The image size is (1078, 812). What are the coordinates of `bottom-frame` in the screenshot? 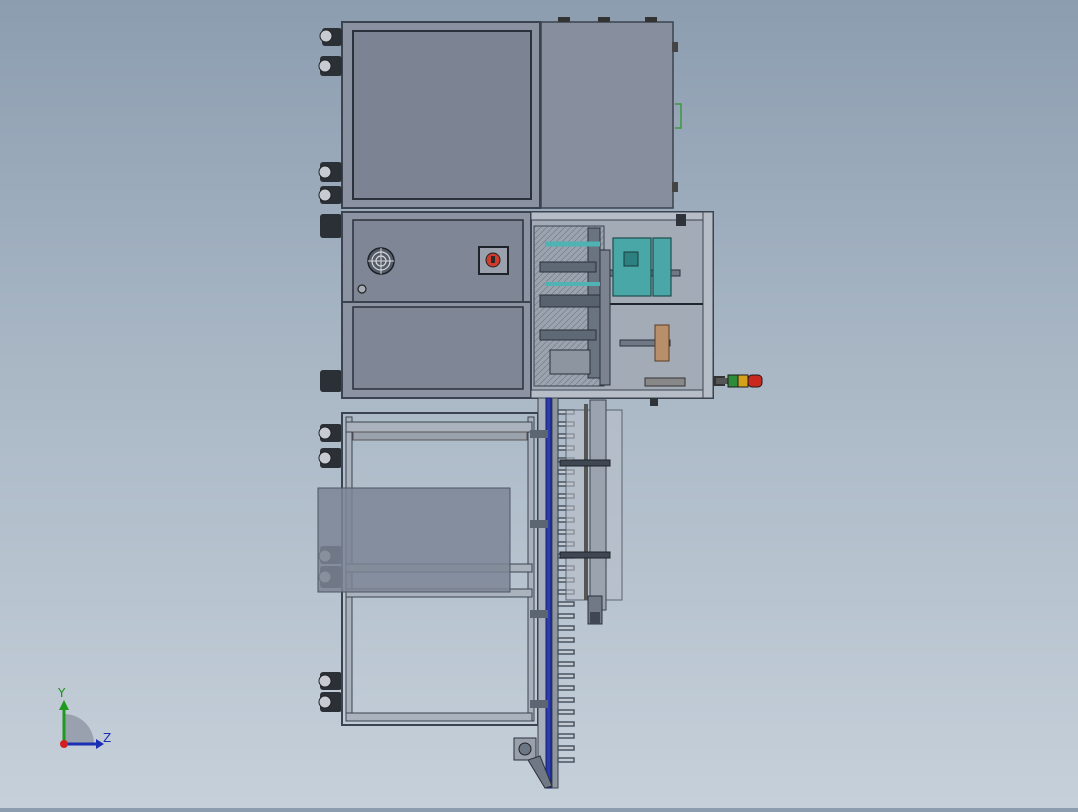 It's located at (428, 569).